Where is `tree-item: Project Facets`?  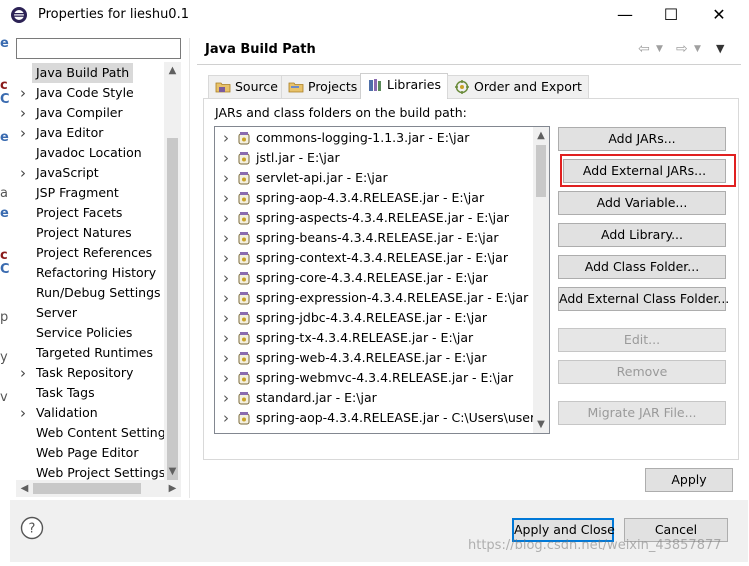 tree-item: Project Facets is located at coordinates (90, 213).